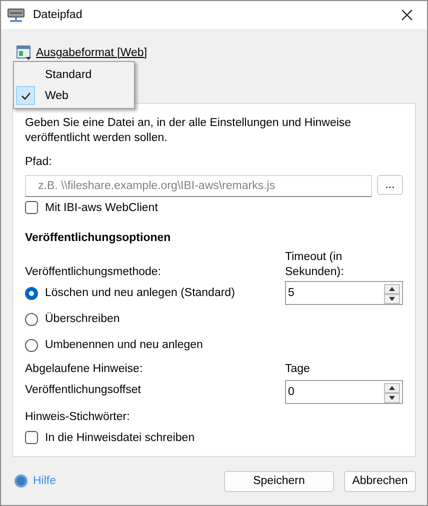 The image size is (428, 506). What do you see at coordinates (151, 293) in the screenshot?
I see `radio-option: Löschen und neu anlegen (Standard)` at bounding box center [151, 293].